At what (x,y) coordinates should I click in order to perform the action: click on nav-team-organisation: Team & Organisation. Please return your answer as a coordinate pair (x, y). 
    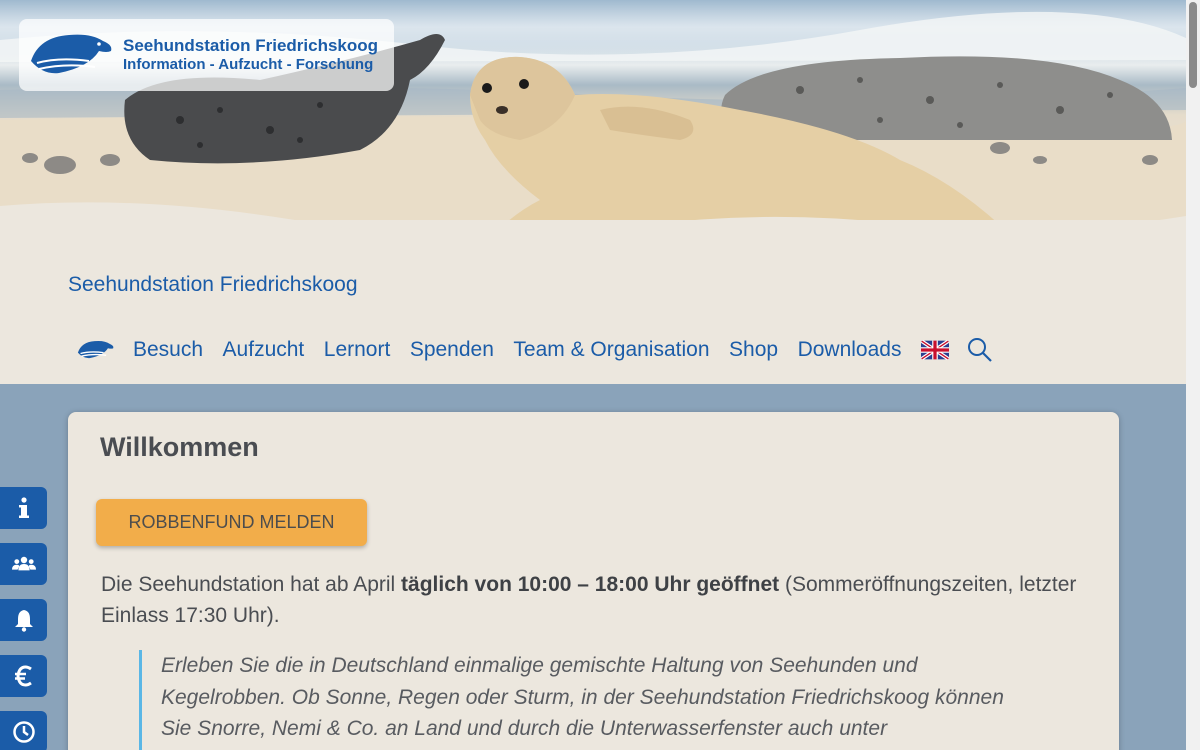
    Looking at the image, I should click on (611, 350).